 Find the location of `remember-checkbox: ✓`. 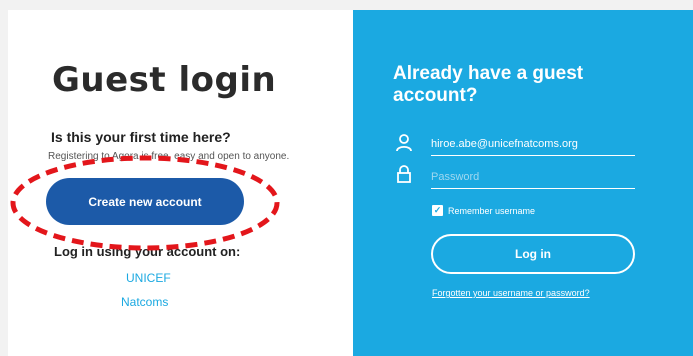

remember-checkbox: ✓ is located at coordinates (437, 210).